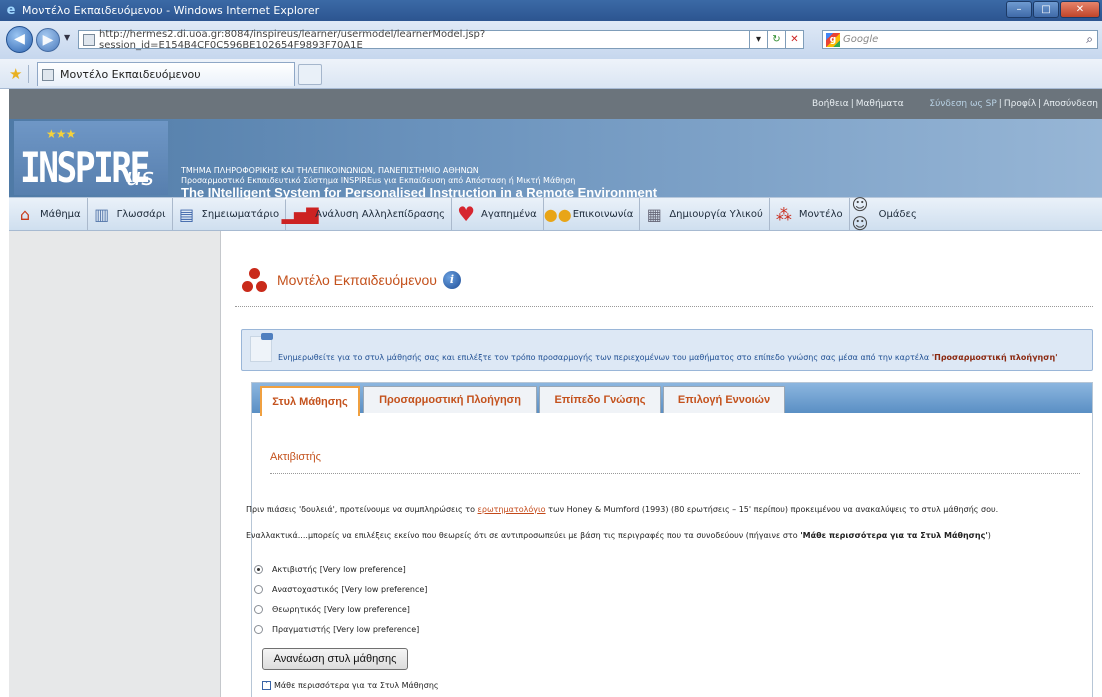 The image size is (1102, 697). Describe the element at coordinates (357, 280) in the screenshot. I see `page-title: Μοντέλο Εκπαιδευόμενου` at that location.